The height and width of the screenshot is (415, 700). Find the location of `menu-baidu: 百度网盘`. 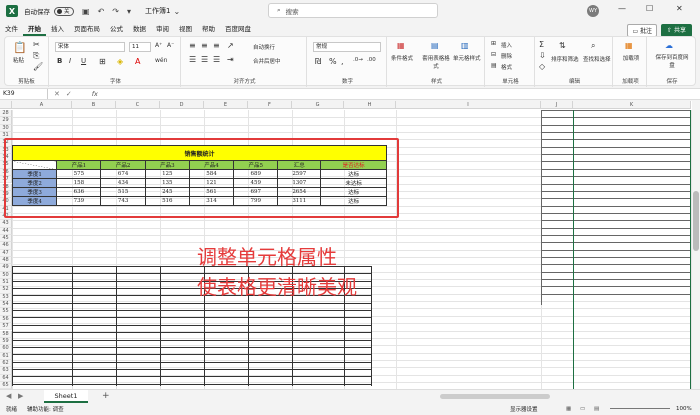

menu-baidu: 百度网盘 is located at coordinates (238, 29).